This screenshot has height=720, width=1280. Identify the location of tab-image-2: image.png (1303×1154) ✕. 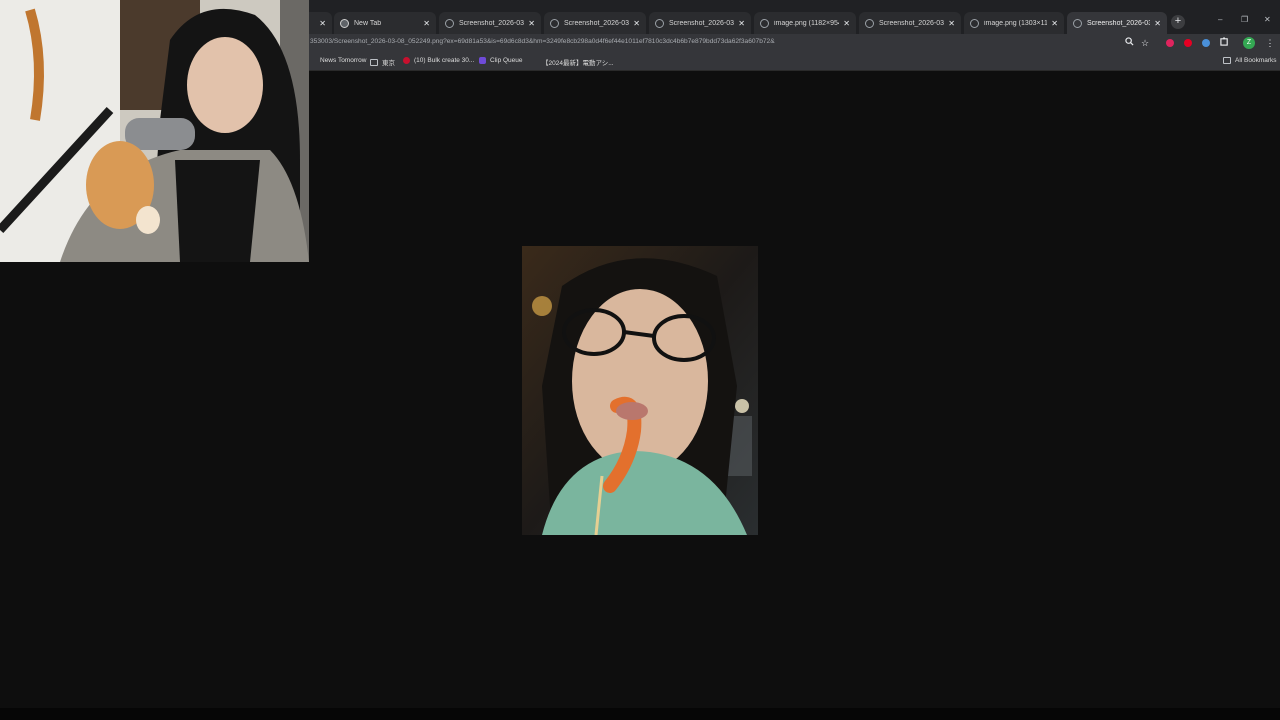
(1014, 23).